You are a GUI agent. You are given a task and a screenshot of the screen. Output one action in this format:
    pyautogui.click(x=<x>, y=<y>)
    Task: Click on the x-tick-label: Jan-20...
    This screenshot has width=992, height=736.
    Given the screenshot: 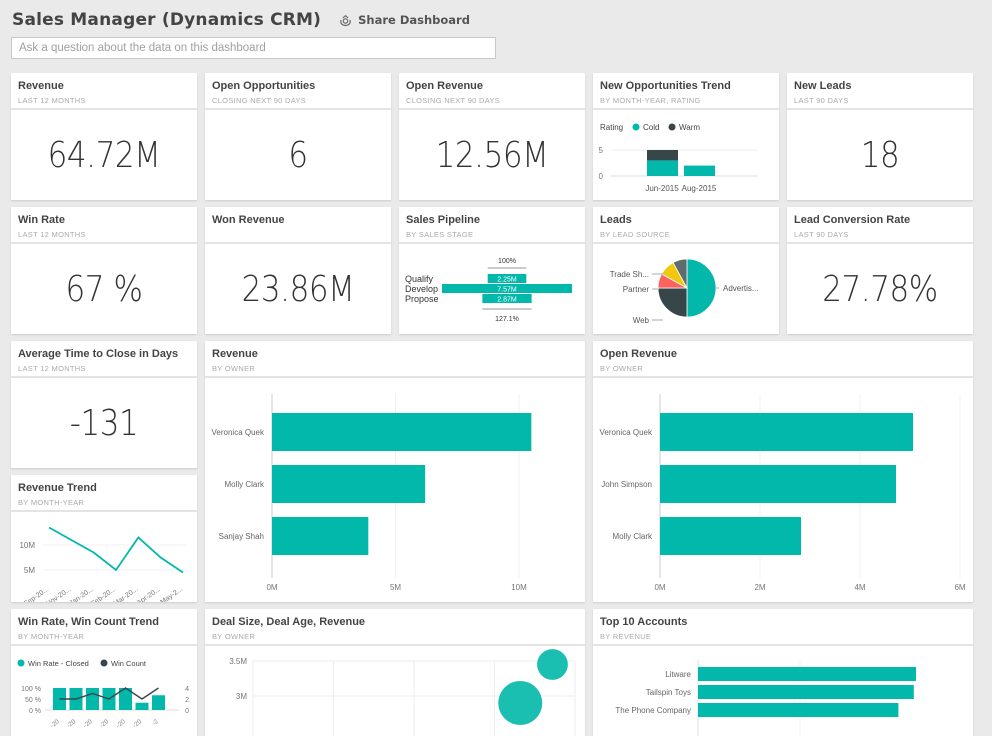 What is the action you would take?
    pyautogui.click(x=81, y=594)
    